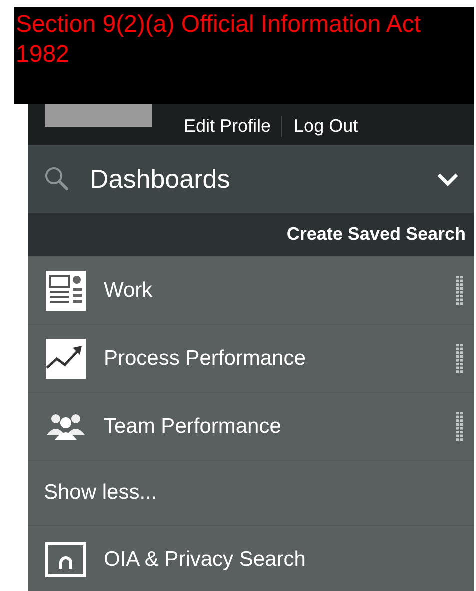 The image size is (476, 591). Describe the element at coordinates (231, 126) in the screenshot. I see `profile-link: Edit Profile` at that location.